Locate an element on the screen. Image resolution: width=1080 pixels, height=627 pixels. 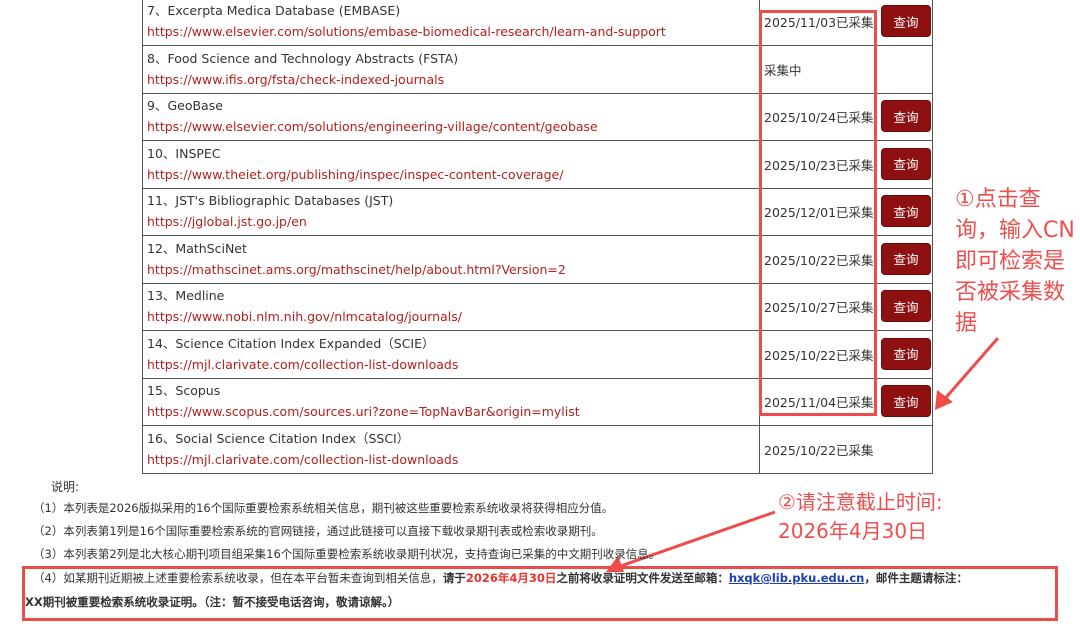
note-4-send: 之前将收录证明文件发送至邮箱： is located at coordinates (642, 578).